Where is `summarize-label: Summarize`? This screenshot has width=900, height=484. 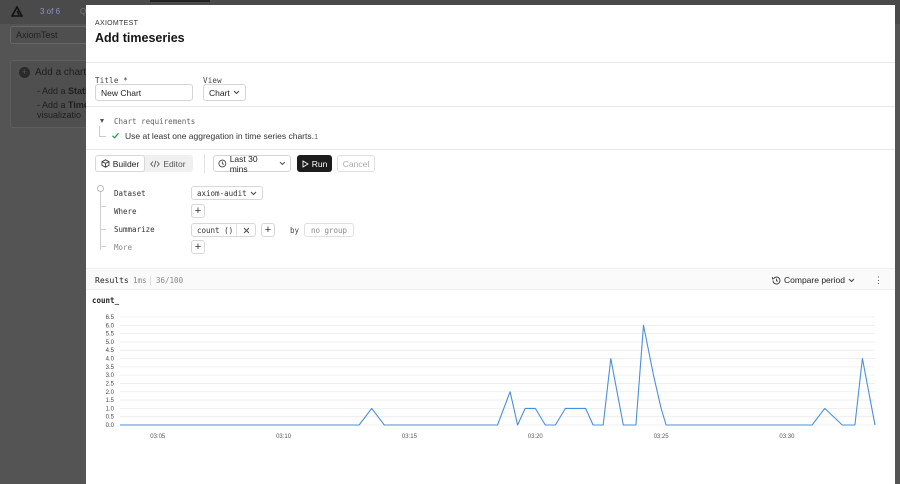 summarize-label: Summarize is located at coordinates (134, 229).